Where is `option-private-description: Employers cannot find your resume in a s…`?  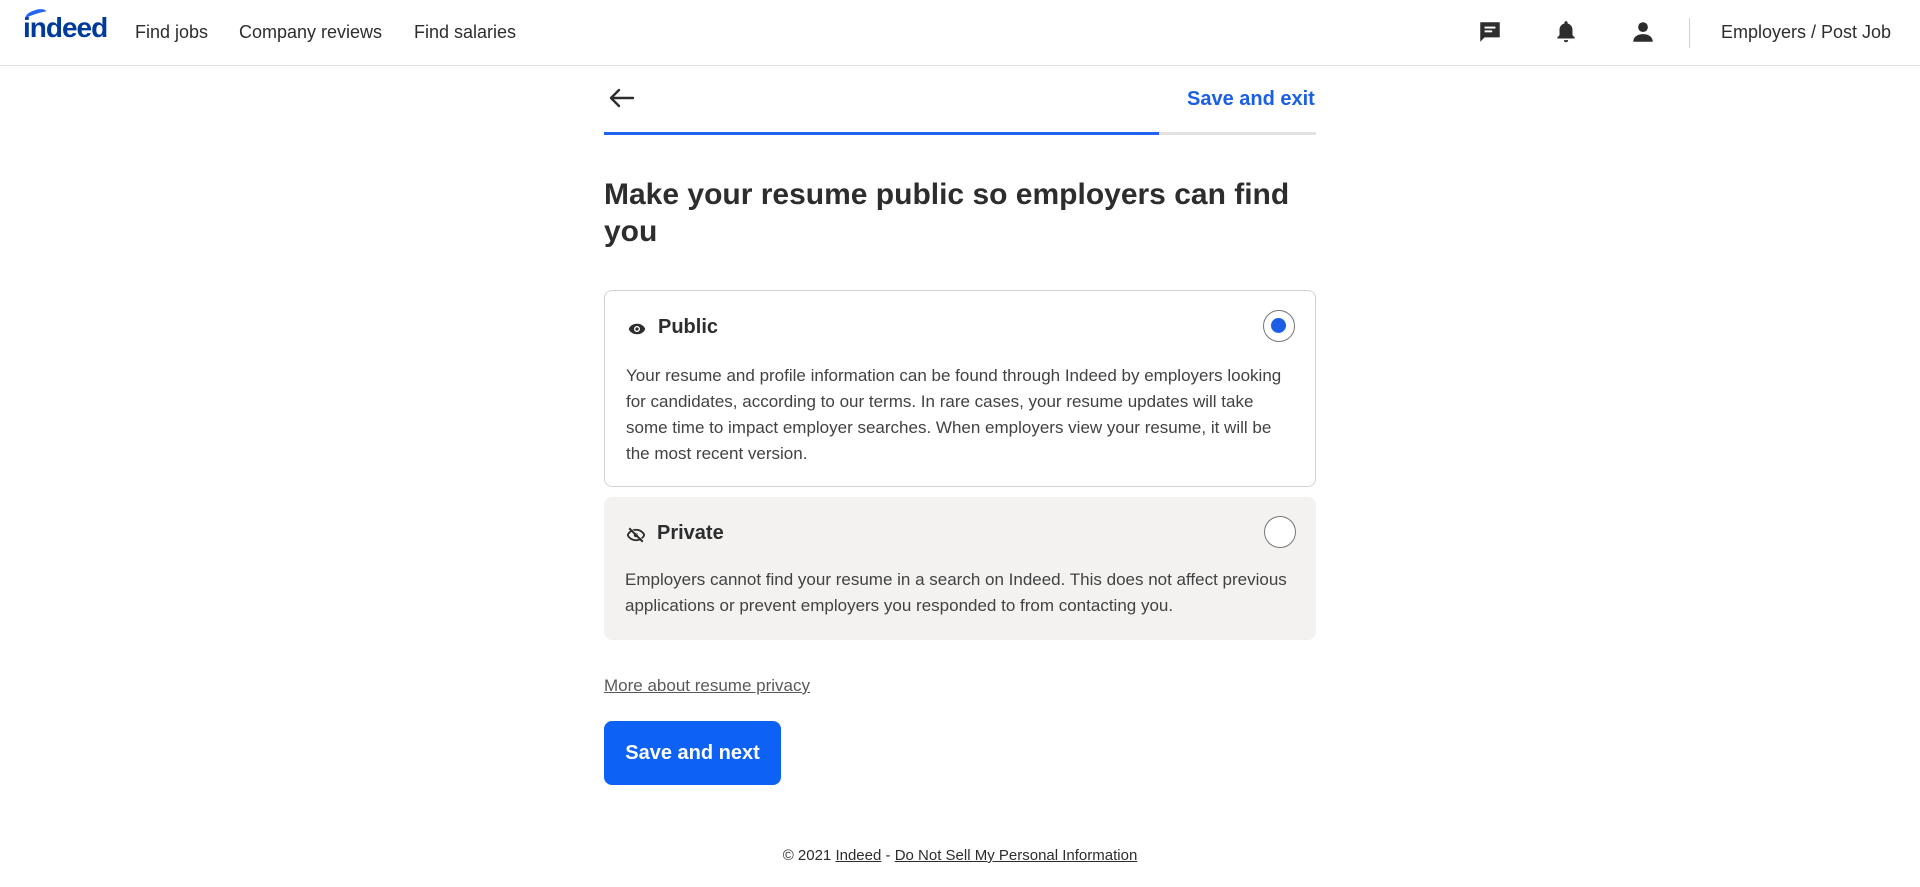
option-private-description: Employers cannot find your resume in a s… is located at coordinates (956, 592).